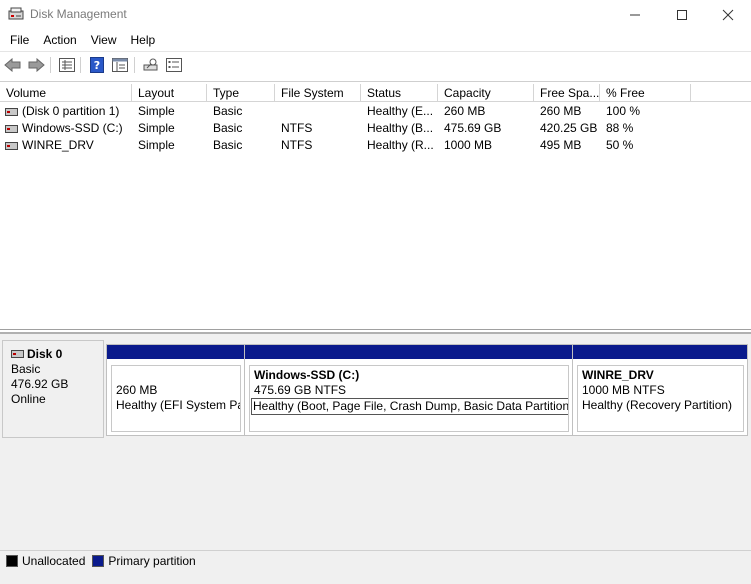 This screenshot has height=584, width=751. I want to click on partition-status: Healthy (EFI System Par, so click(178, 405).